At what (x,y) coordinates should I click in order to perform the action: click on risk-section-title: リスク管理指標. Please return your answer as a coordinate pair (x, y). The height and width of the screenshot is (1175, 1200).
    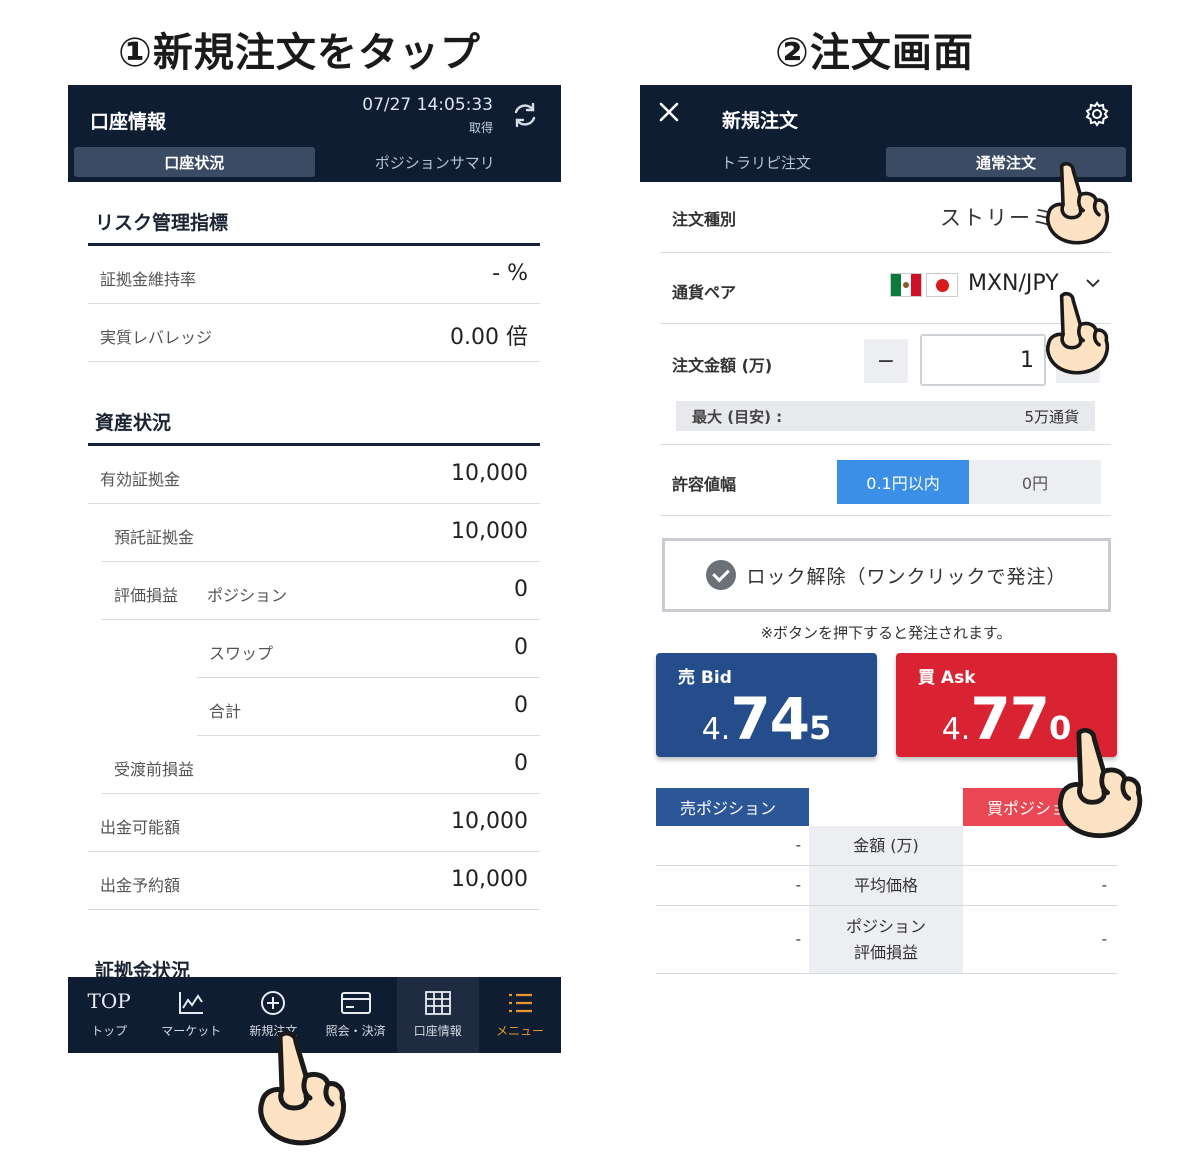
    Looking at the image, I should click on (314, 214).